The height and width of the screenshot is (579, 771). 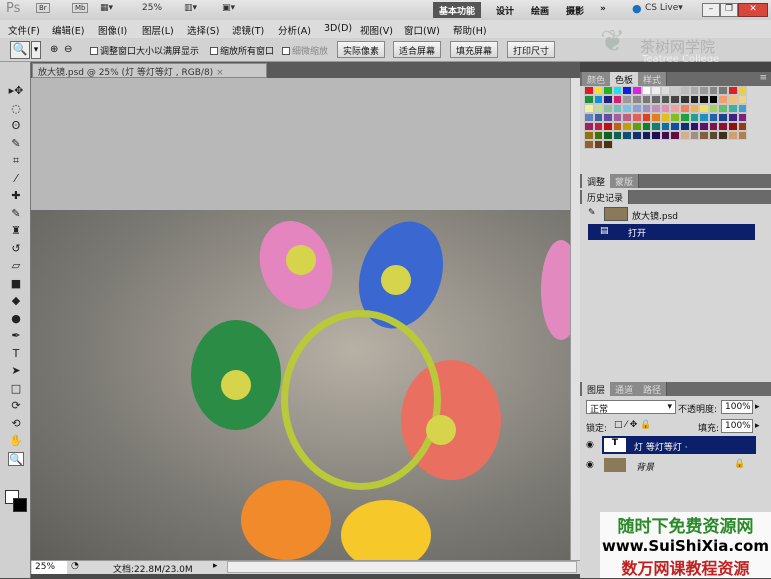 What do you see at coordinates (606, 197) in the screenshot?
I see `tab-history: 历史记录` at bounding box center [606, 197].